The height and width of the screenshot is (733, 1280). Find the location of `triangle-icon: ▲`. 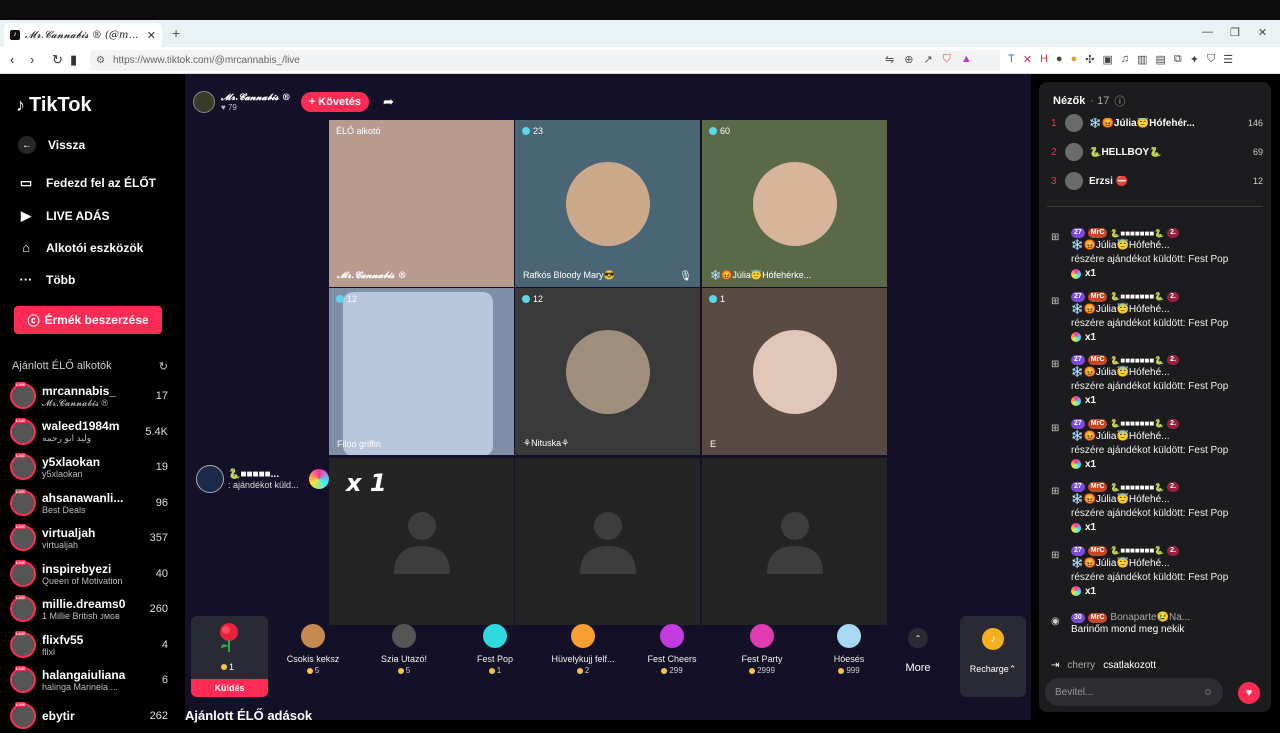

triangle-icon: ▲ is located at coordinates (966, 59).